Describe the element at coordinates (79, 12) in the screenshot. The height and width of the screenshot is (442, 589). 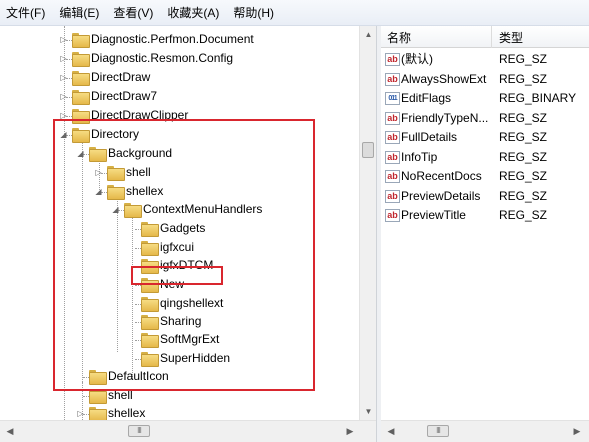
I see `menu-edit: 编辑(E)` at that location.